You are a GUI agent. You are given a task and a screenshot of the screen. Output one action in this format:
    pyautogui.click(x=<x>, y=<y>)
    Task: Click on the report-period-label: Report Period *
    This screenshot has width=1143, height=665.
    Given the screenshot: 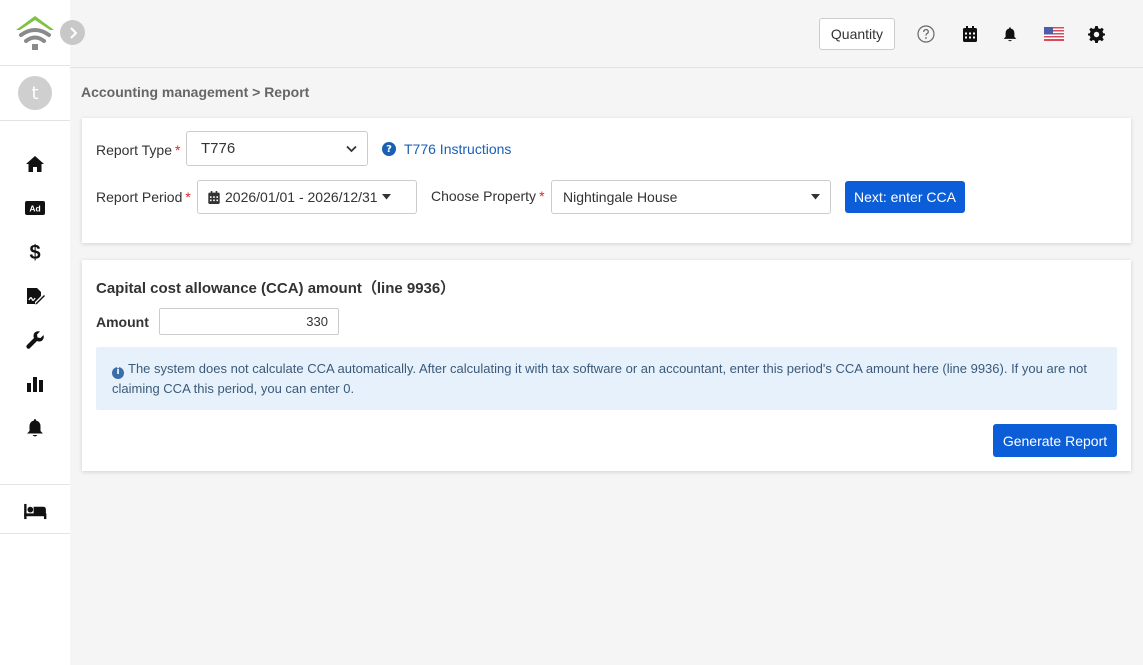 What is the action you would take?
    pyautogui.click(x=143, y=197)
    